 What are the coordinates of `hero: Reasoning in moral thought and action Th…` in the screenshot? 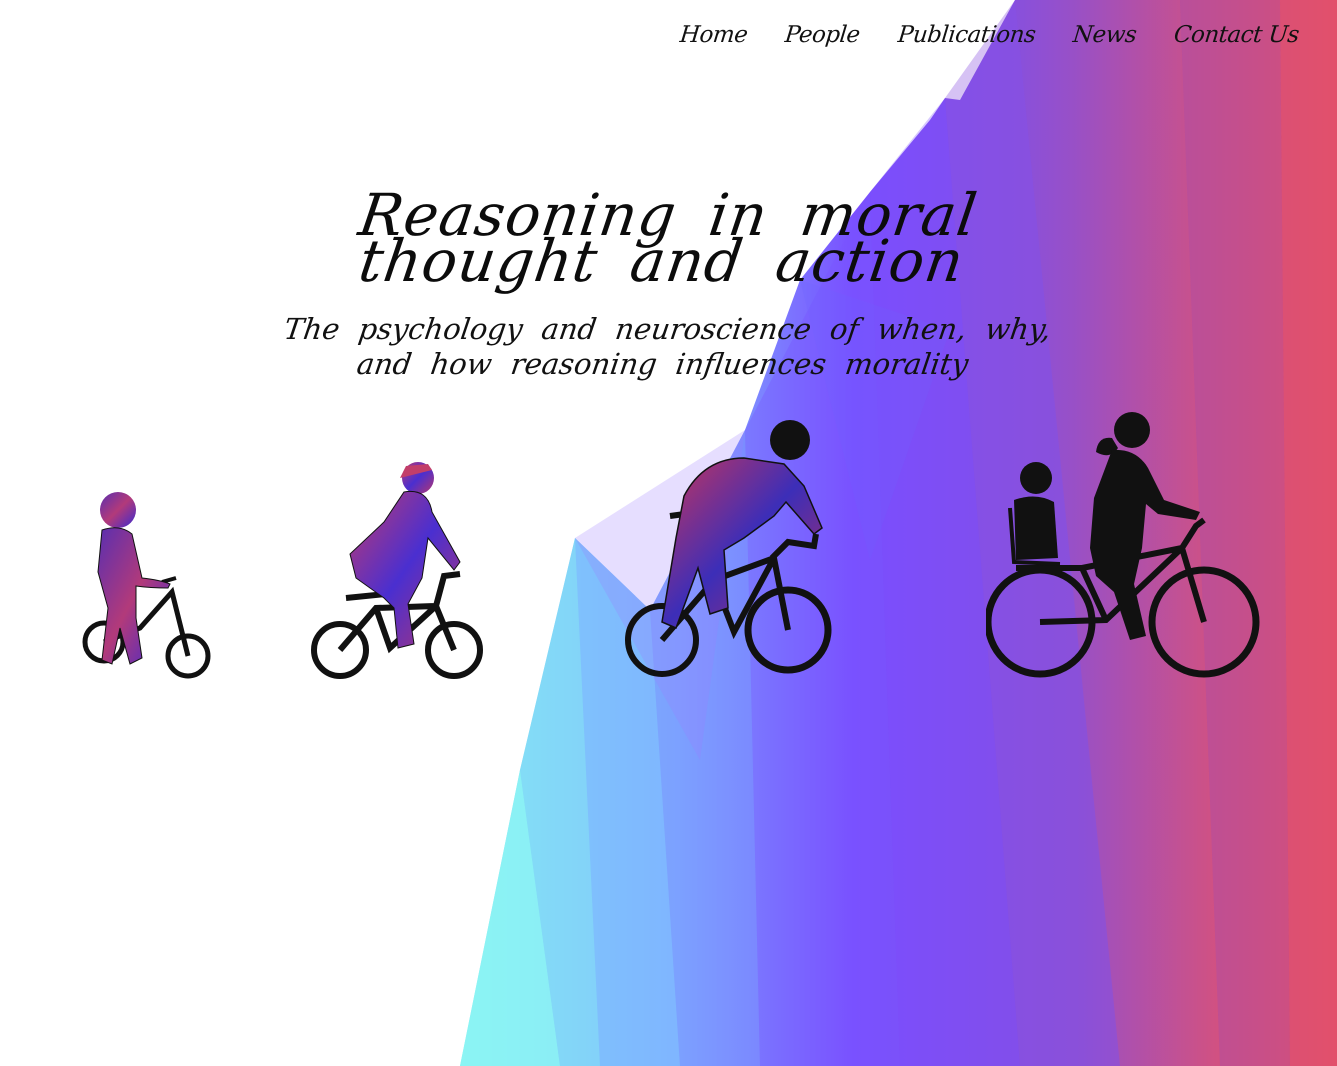 It's located at (665, 281).